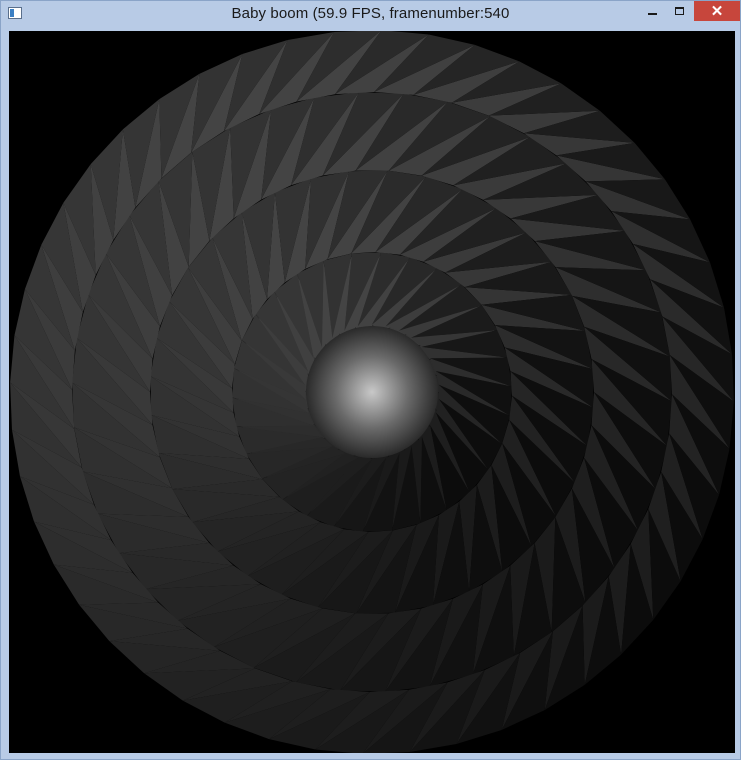 This screenshot has width=741, height=760. I want to click on maximize-icon, so click(679, 11).